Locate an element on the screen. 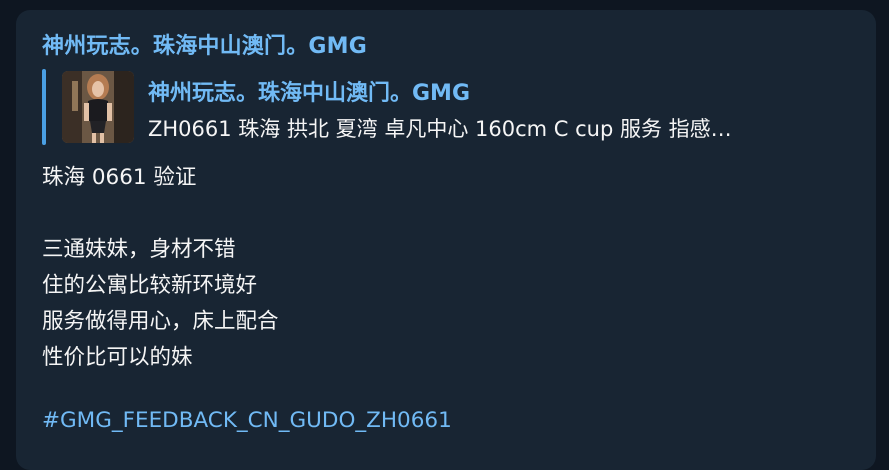  photo-thumbnail-icon is located at coordinates (98, 107).